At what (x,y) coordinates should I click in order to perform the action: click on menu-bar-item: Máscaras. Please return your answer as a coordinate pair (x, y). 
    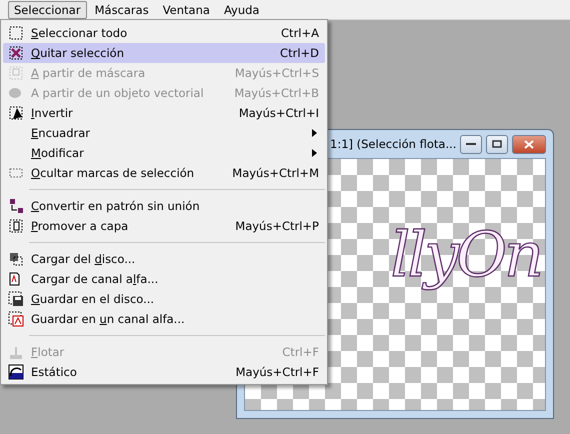
    Looking at the image, I should click on (121, 9).